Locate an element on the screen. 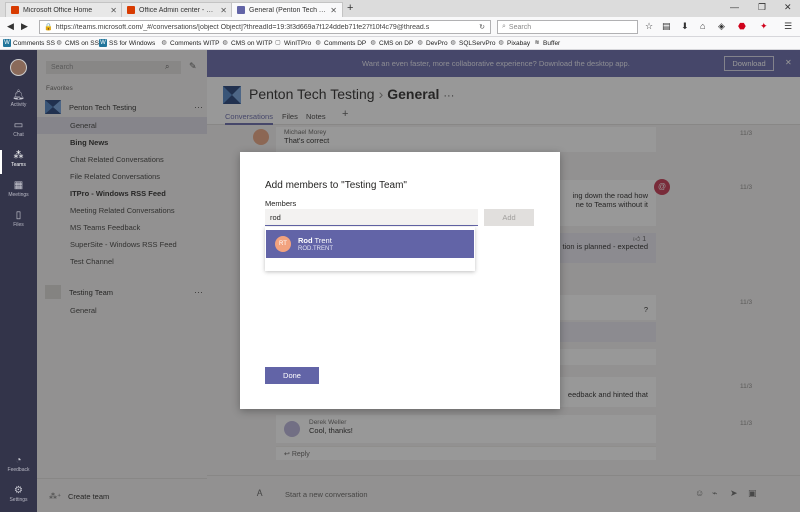 This screenshot has height=512, width=800. suggestion-last-name: Trent is located at coordinates (323, 240).